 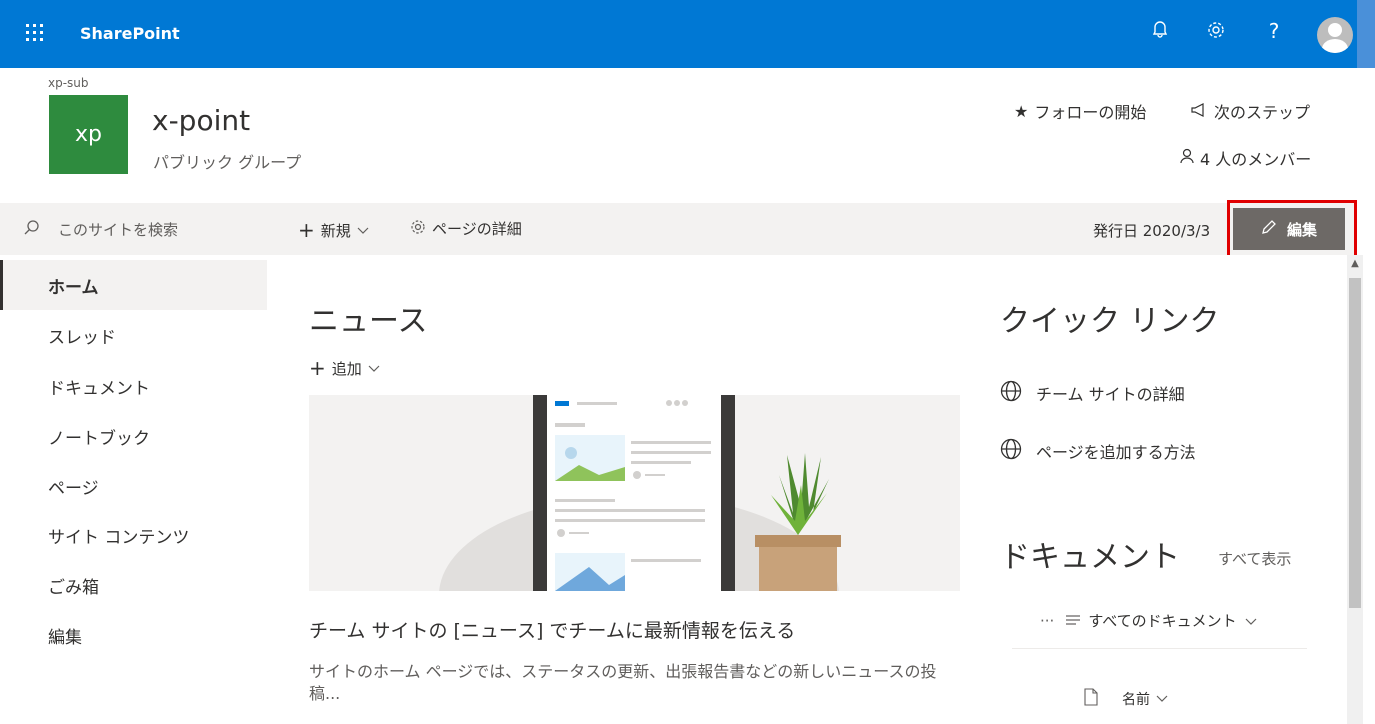 I want to click on nav-item-notebook: ノートブック, so click(x=133, y=436).